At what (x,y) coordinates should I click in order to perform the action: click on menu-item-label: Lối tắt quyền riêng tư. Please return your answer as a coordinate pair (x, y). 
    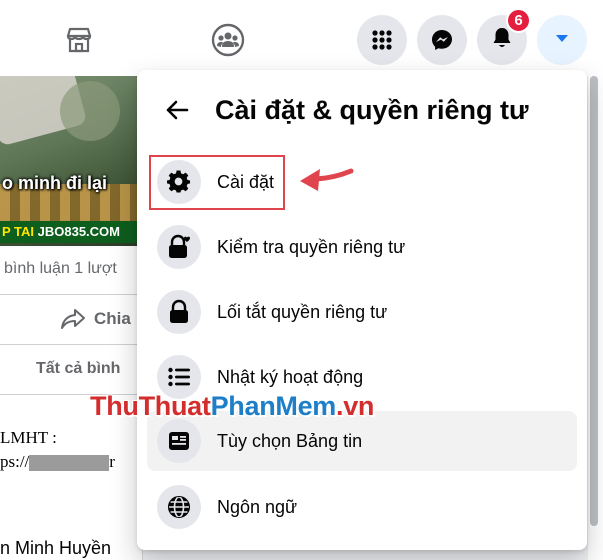
    Looking at the image, I should click on (302, 311).